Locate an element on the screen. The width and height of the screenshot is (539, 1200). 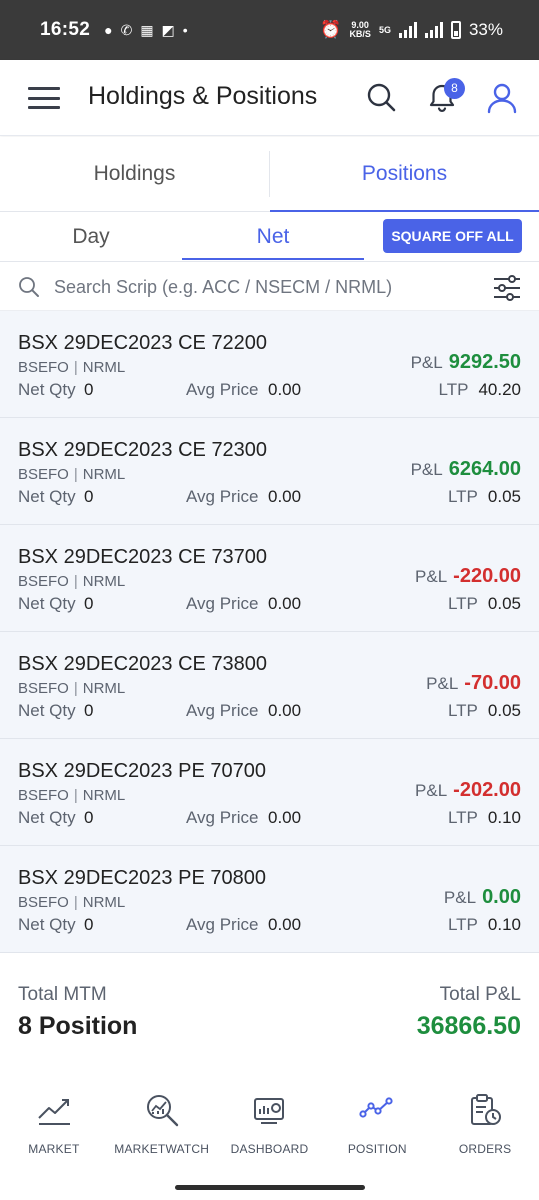
status-bar: 16:52 ● ✆ ▦ ◩ • ⏰ 9.00 KB/S 5G 33% is located at coordinates (269, 30).